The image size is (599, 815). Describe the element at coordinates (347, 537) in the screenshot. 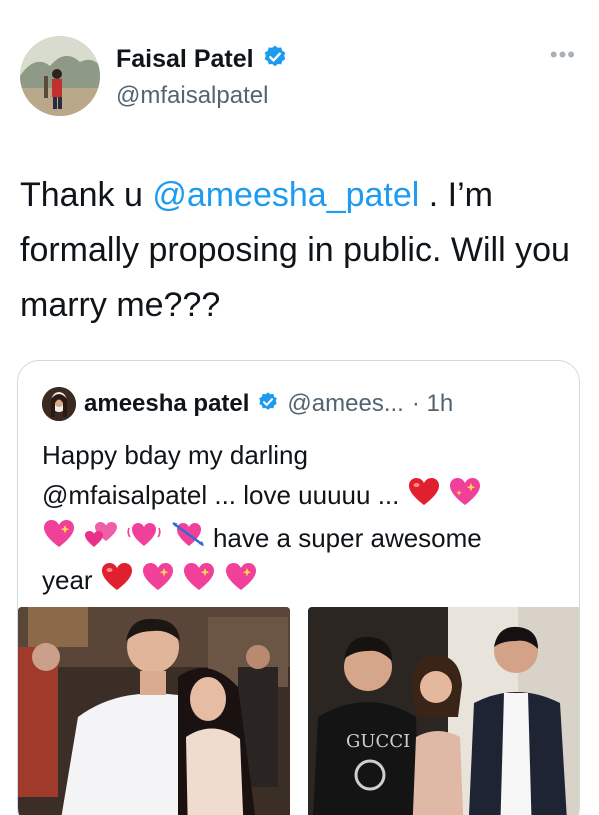

I see `quoted-line-3-text: have a super awesome` at that location.